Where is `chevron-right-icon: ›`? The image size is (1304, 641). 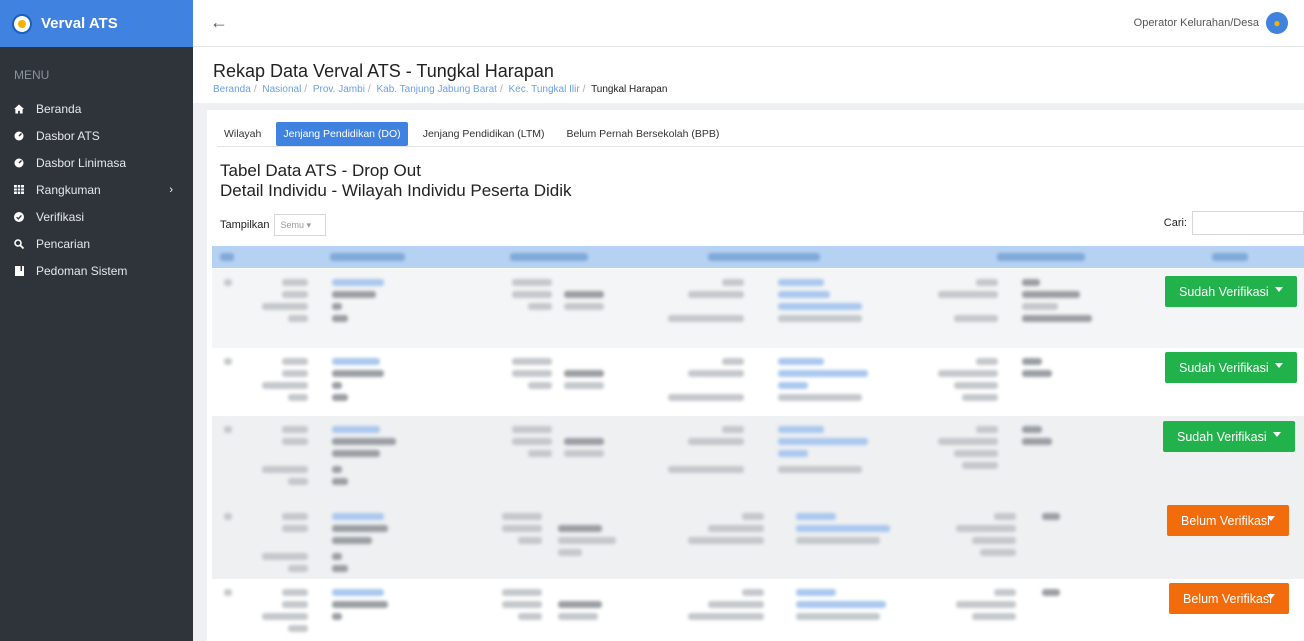
chevron-right-icon: › is located at coordinates (171, 189).